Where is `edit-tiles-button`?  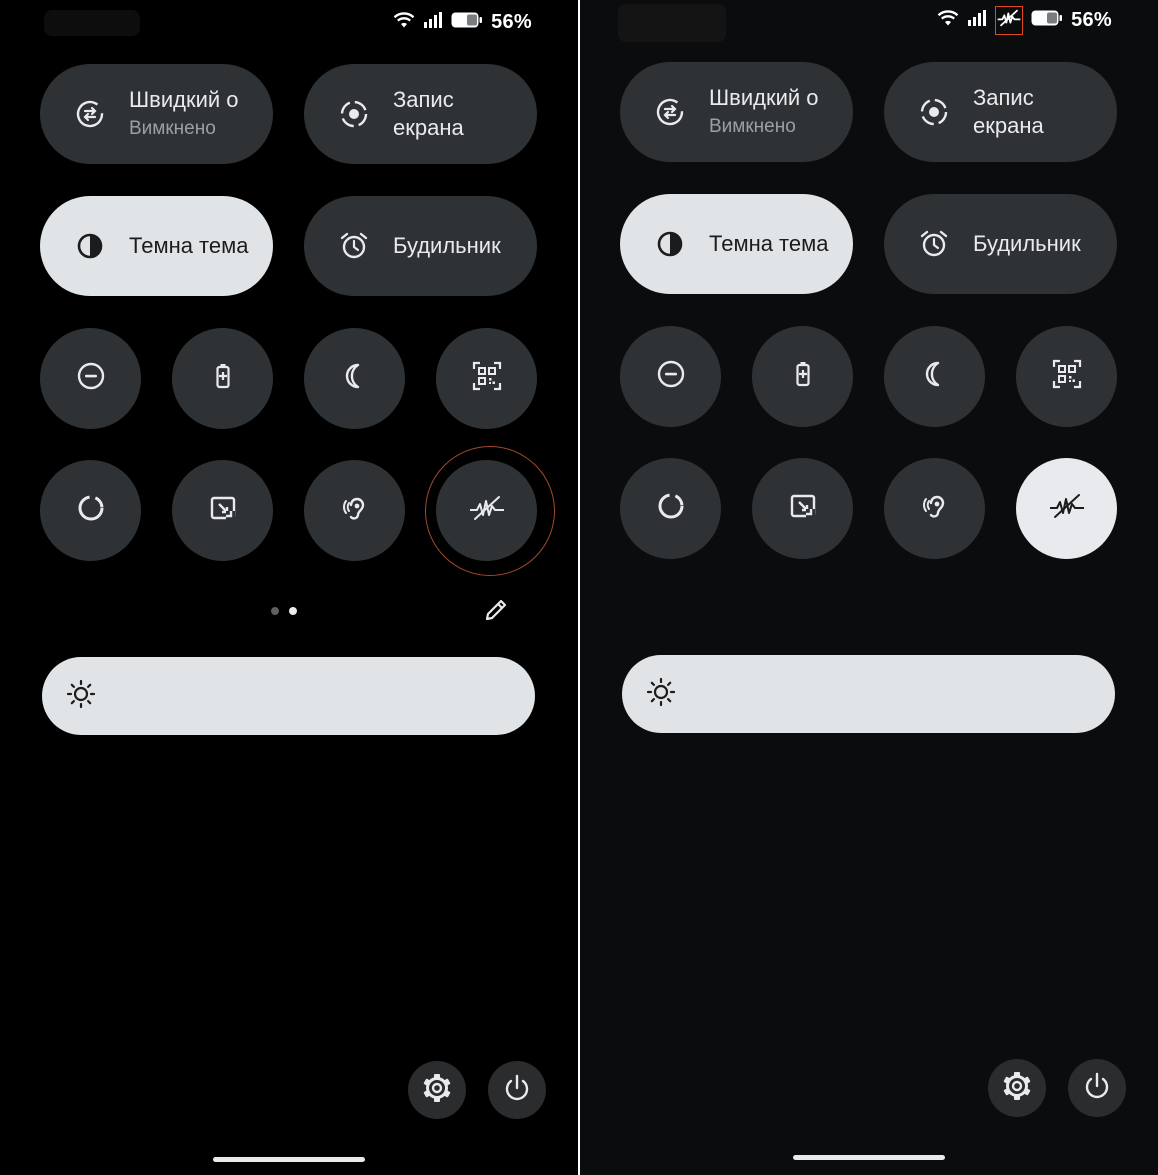
edit-tiles-button is located at coordinates (496, 612).